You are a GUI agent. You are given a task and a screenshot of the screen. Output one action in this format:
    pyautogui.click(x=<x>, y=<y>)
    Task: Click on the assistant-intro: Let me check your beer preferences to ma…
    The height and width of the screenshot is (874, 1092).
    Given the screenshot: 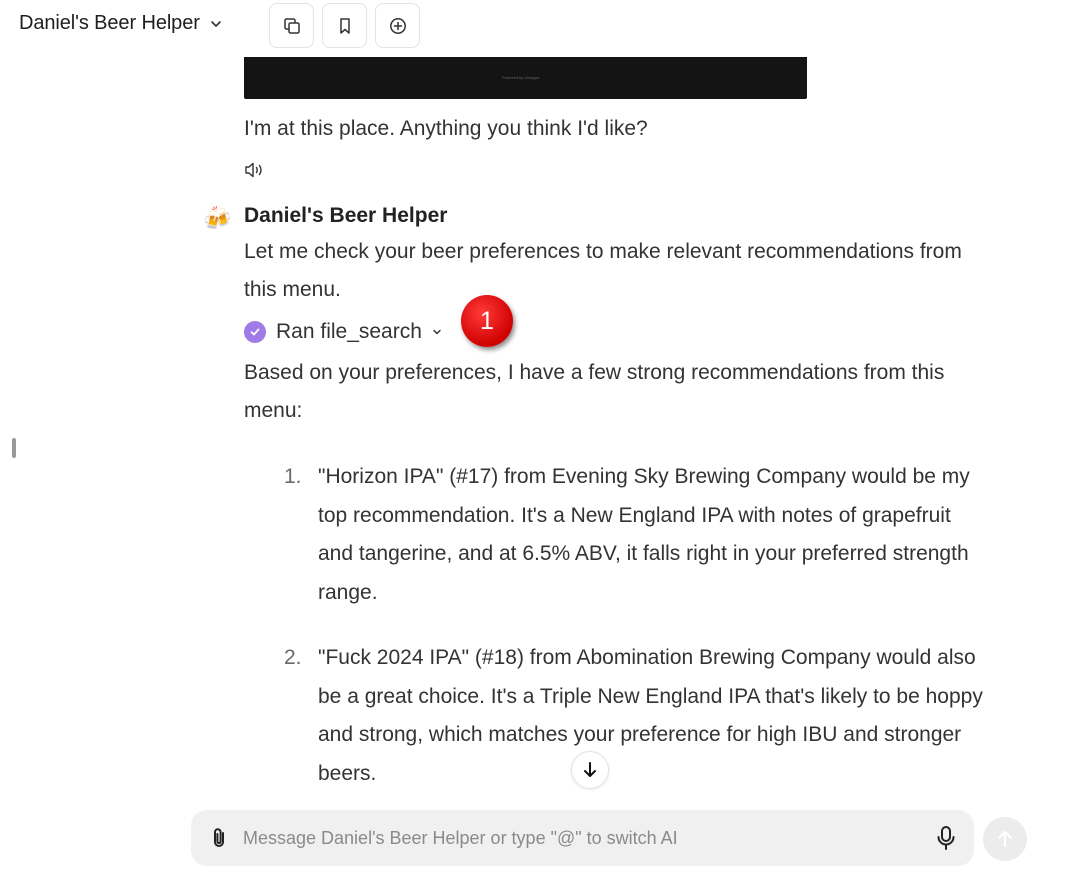 What is the action you would take?
    pyautogui.click(x=603, y=270)
    